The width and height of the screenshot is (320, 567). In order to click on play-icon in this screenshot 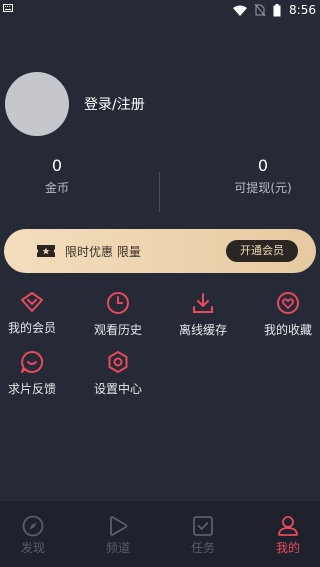, I will do `click(118, 526)`.